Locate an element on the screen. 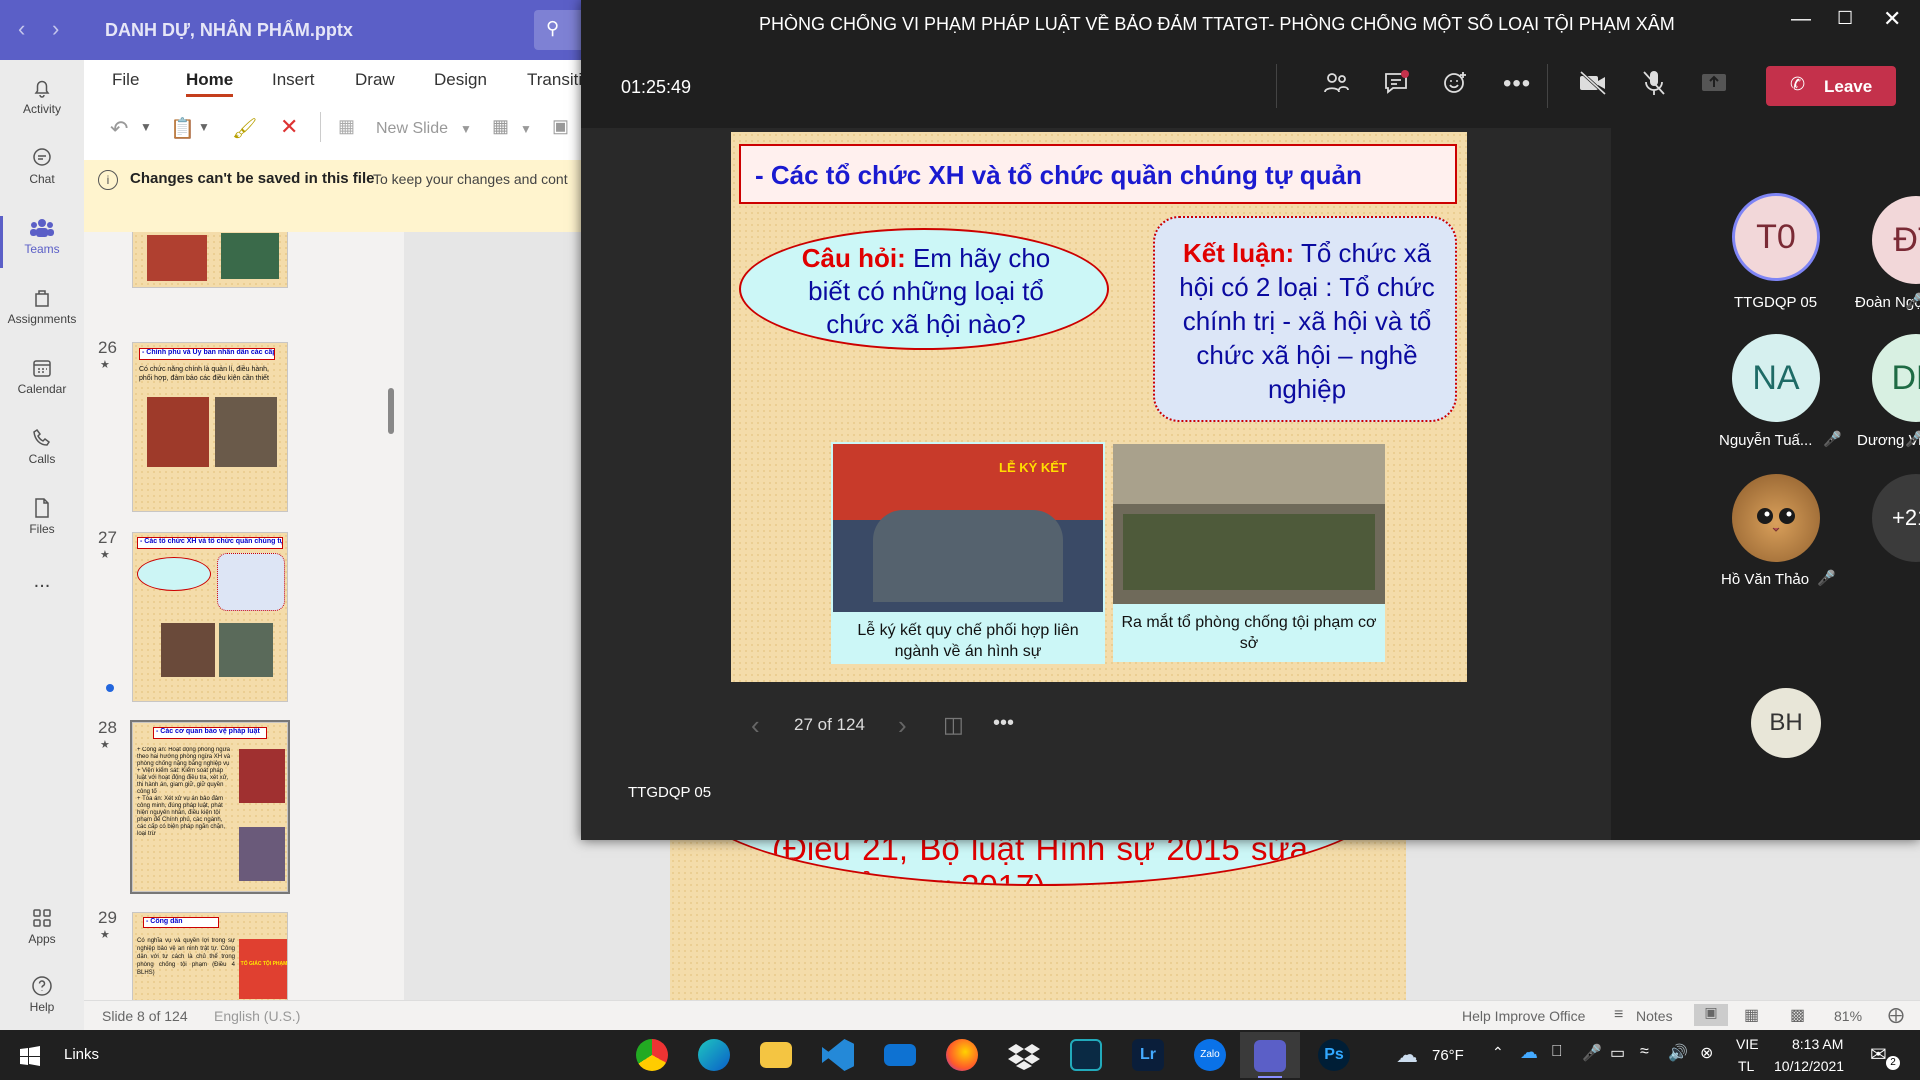  back-arrow-icon: ‹ is located at coordinates (21, 29).